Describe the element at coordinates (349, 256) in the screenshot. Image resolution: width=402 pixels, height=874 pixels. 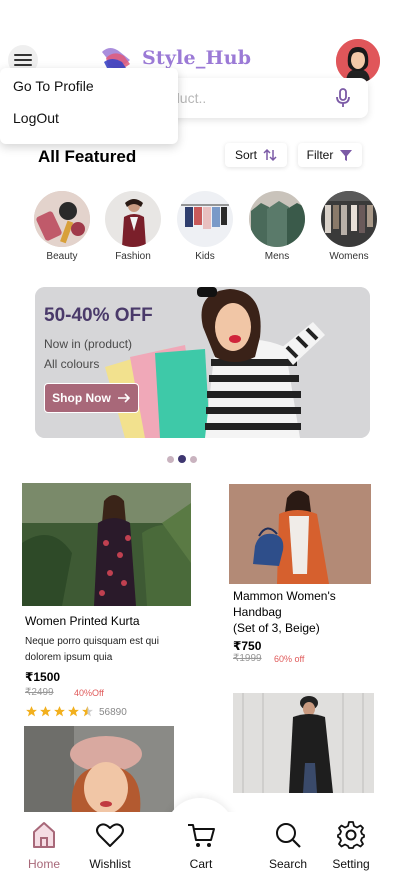
I see `category-label: Womens` at that location.